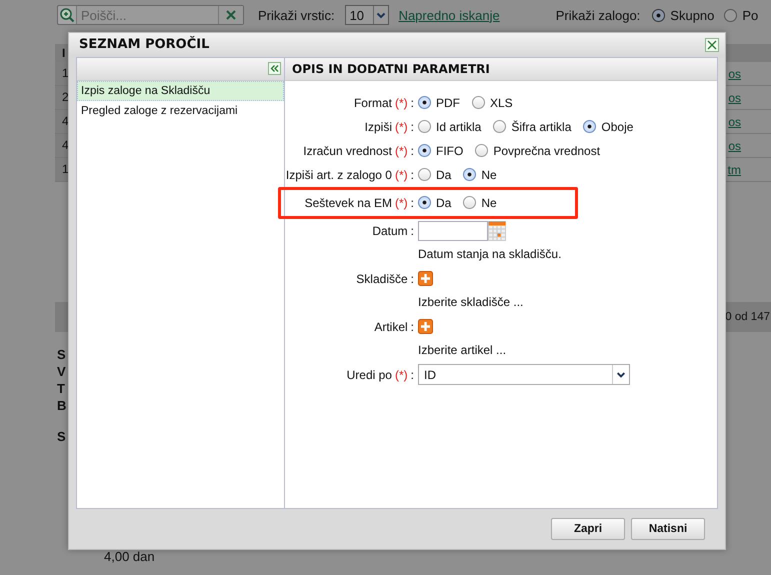  I want to click on dialog-button: Natisni, so click(668, 529).